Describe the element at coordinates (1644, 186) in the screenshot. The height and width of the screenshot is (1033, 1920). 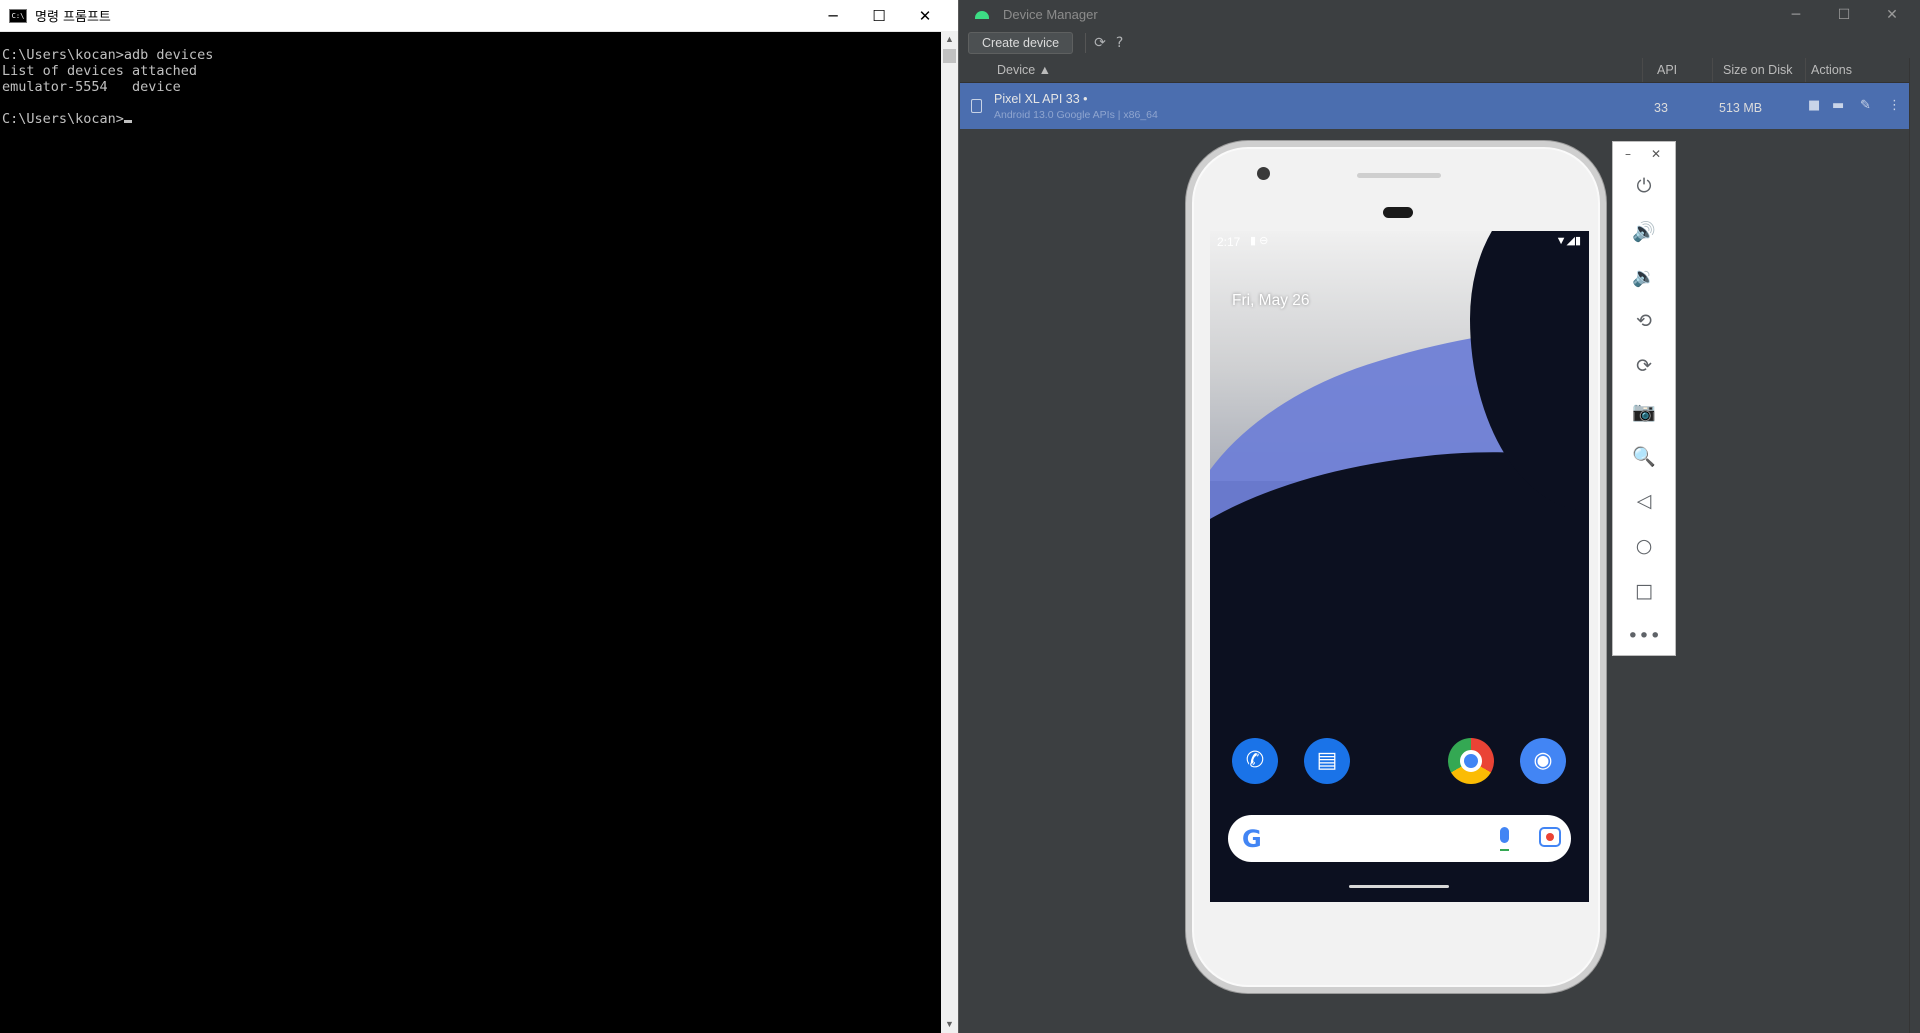
I see `power-icon: ⏻` at that location.